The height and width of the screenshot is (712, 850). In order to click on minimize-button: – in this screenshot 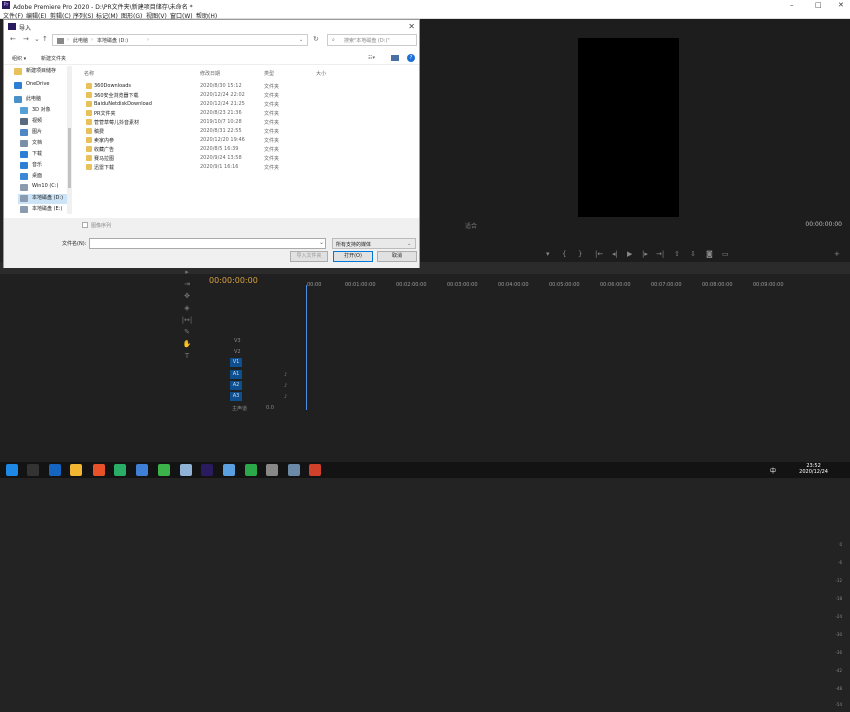, I will do `click(792, 5)`.